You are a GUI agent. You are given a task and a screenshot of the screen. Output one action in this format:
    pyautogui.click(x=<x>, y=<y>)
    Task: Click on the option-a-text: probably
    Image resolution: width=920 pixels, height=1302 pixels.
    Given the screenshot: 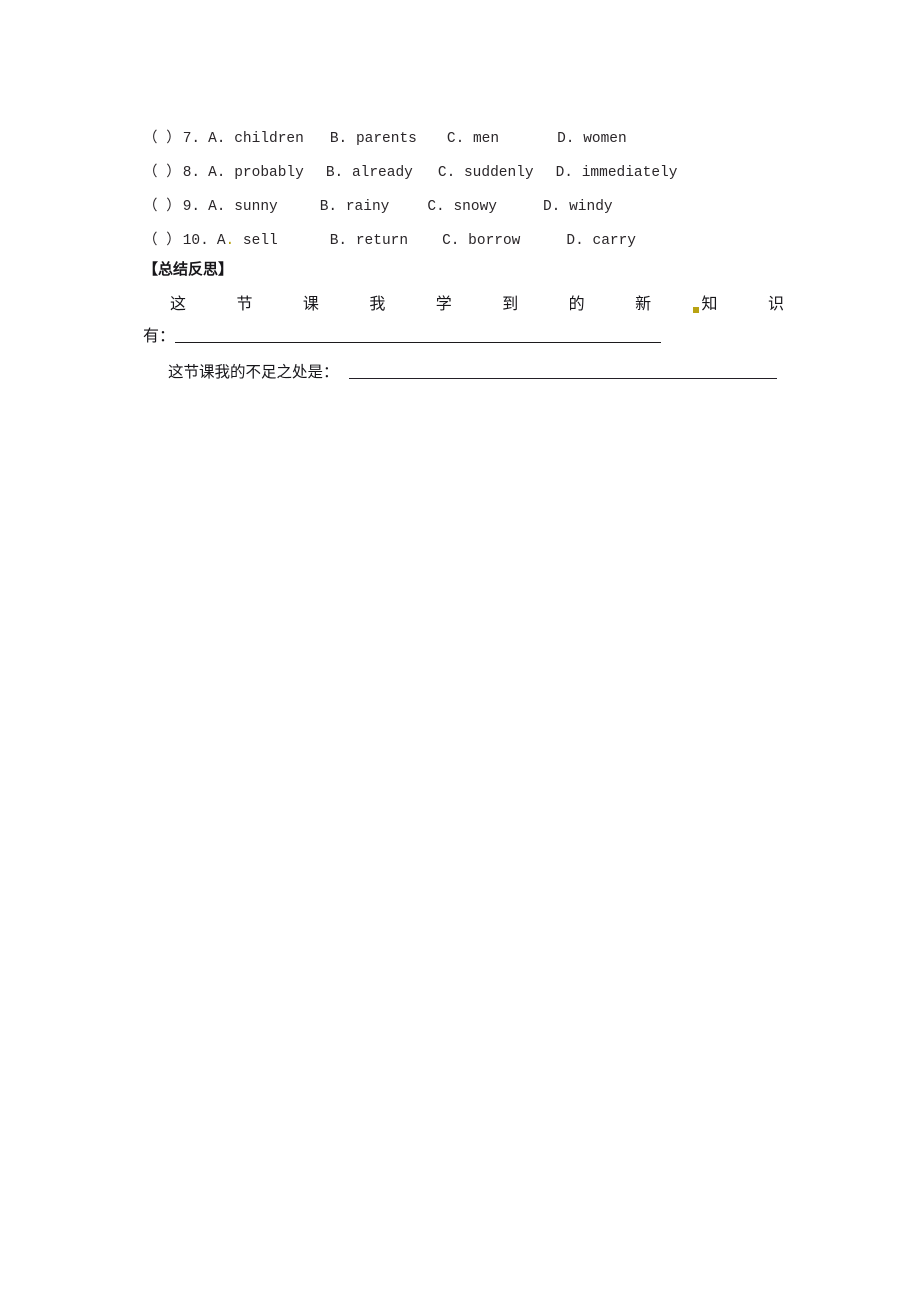 What is the action you would take?
    pyautogui.click(x=269, y=173)
    